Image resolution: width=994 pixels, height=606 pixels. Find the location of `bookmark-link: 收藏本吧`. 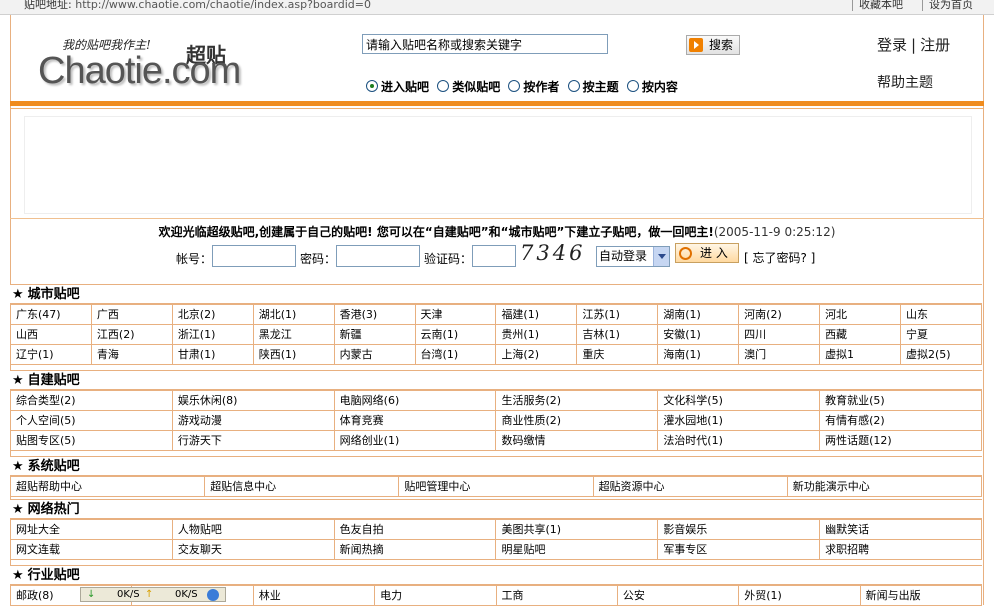

bookmark-link: 收藏本吧 is located at coordinates (877, 5).